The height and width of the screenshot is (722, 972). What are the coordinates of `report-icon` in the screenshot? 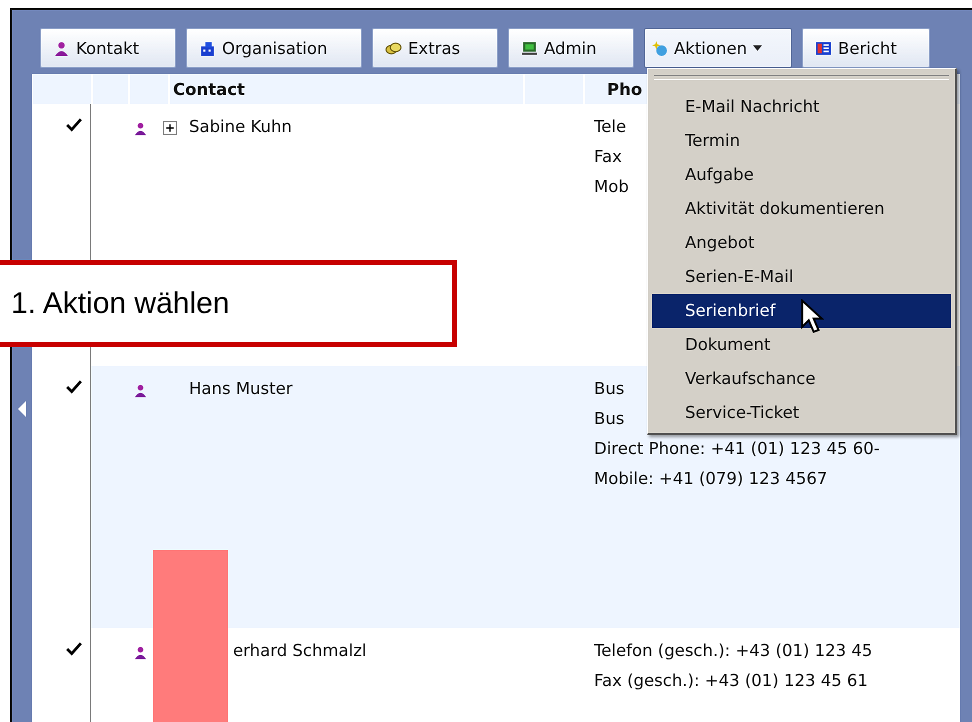 It's located at (823, 48).